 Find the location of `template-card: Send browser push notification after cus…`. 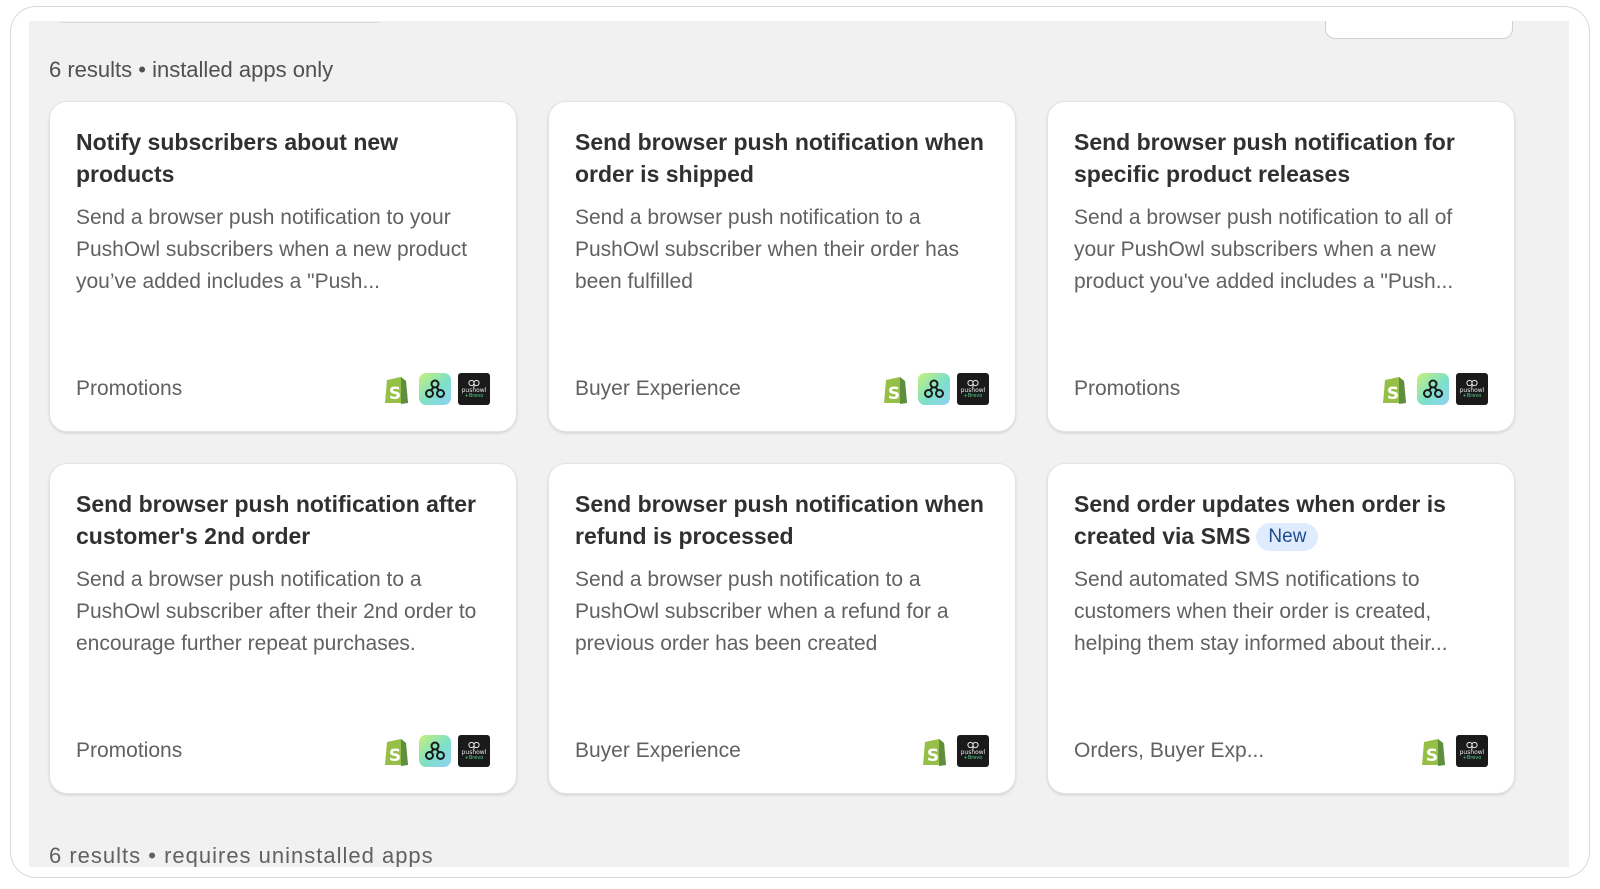

template-card: Send browser push notification after cus… is located at coordinates (283, 628).